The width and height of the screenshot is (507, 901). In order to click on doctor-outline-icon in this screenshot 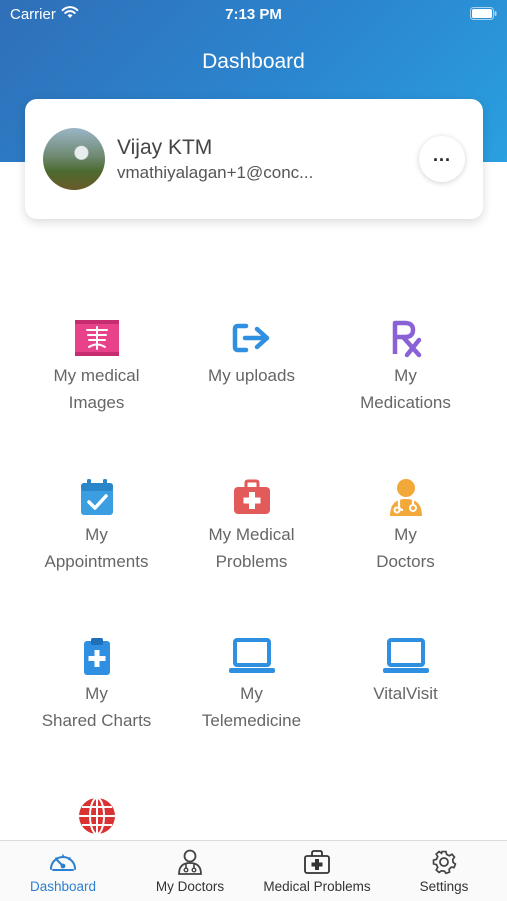, I will do `click(190, 862)`.